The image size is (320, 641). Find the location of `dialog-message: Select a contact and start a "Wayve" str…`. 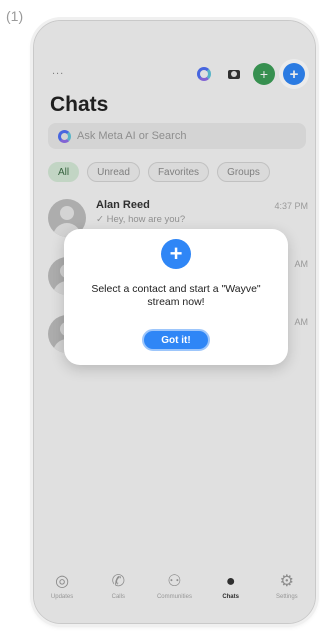

dialog-message: Select a contact and start a "Wayve" str… is located at coordinates (176, 295).